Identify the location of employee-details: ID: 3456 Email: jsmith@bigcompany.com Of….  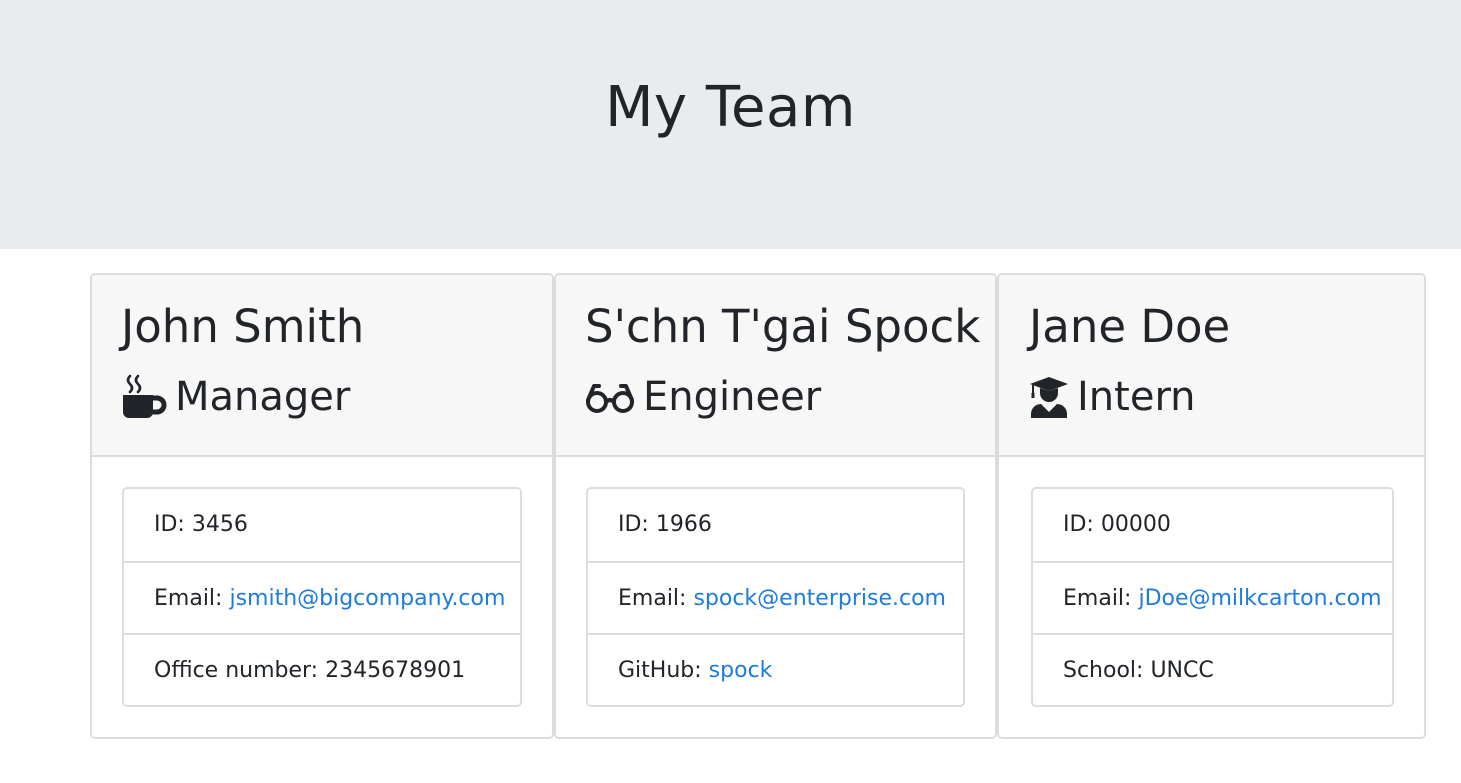
(322, 597).